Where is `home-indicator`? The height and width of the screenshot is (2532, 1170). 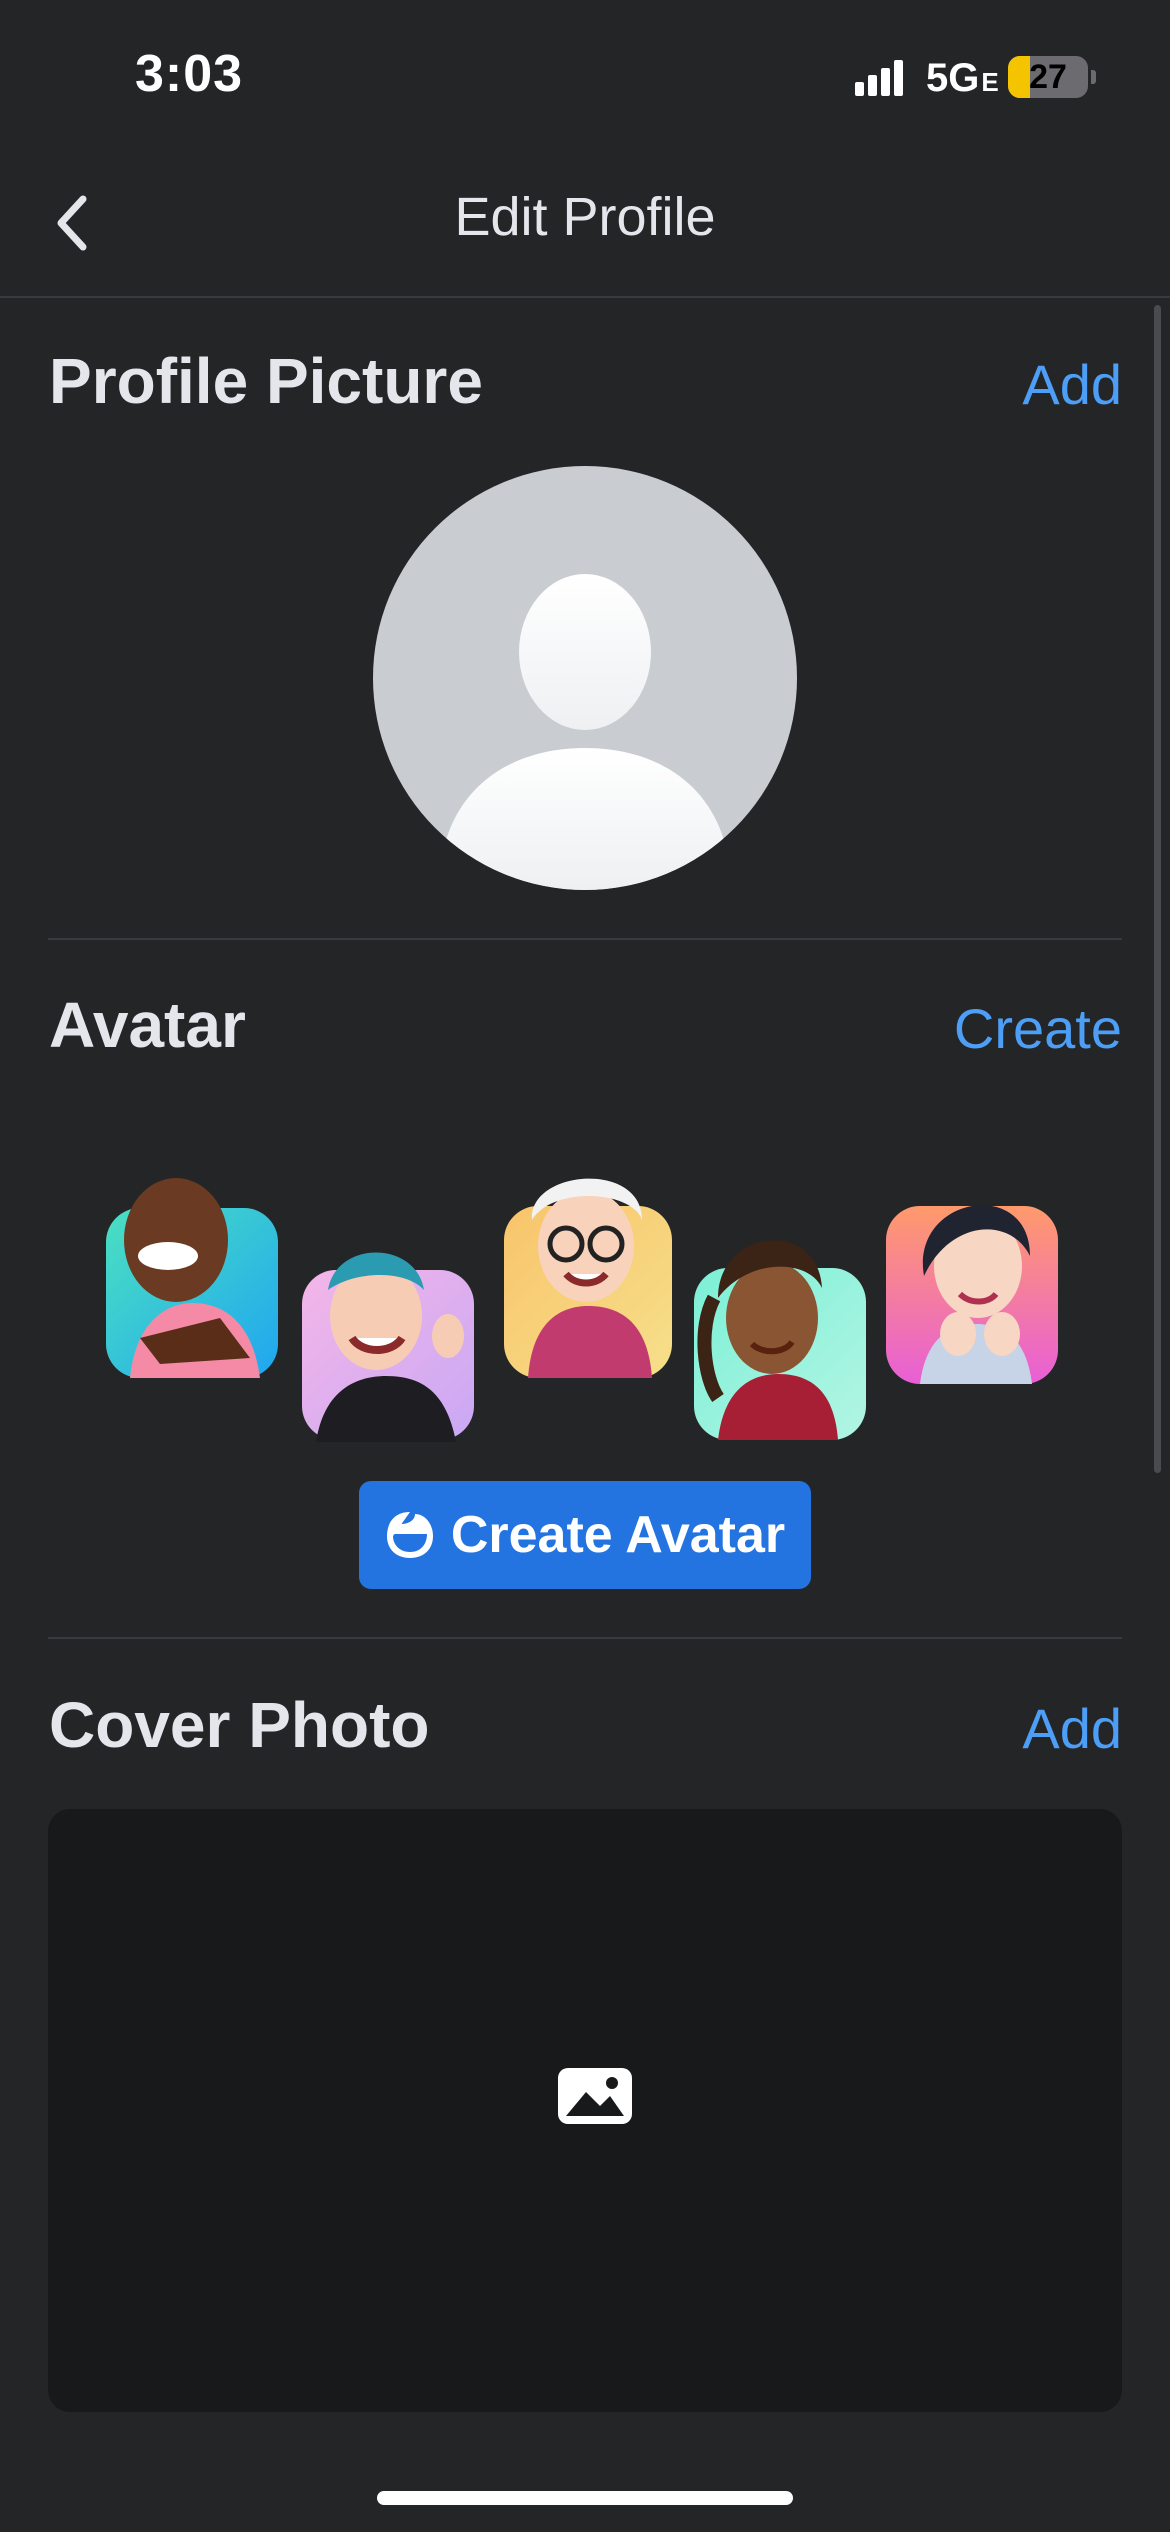
home-indicator is located at coordinates (585, 2498).